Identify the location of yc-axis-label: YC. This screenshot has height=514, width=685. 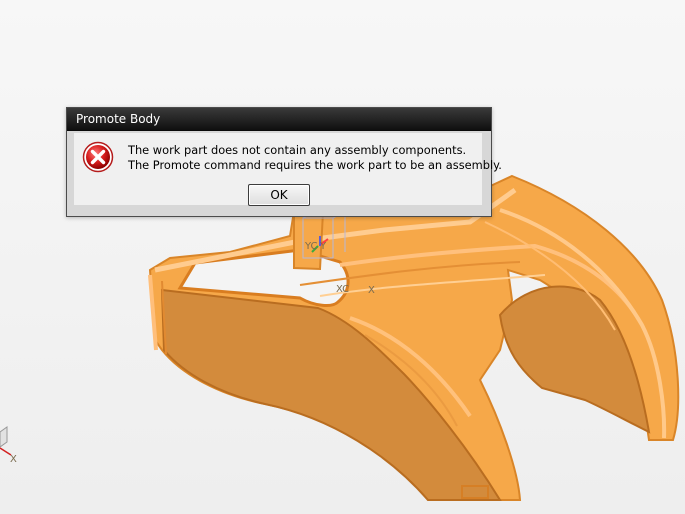
(311, 246).